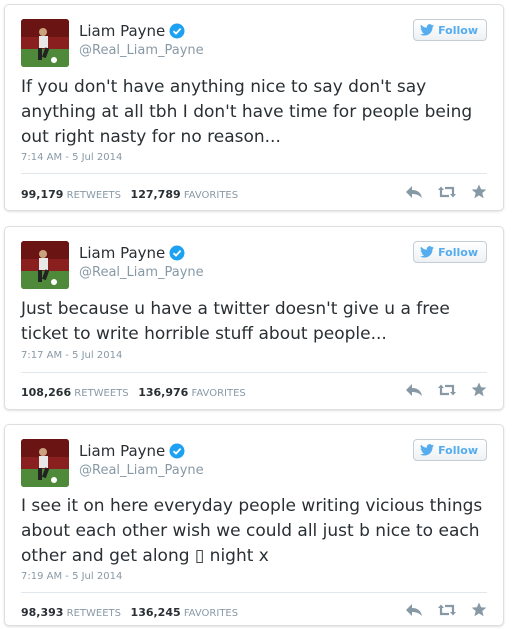  I want to click on tweet-stats: 108,266 RETWEETS 136,976 FAVORITES, so click(133, 392).